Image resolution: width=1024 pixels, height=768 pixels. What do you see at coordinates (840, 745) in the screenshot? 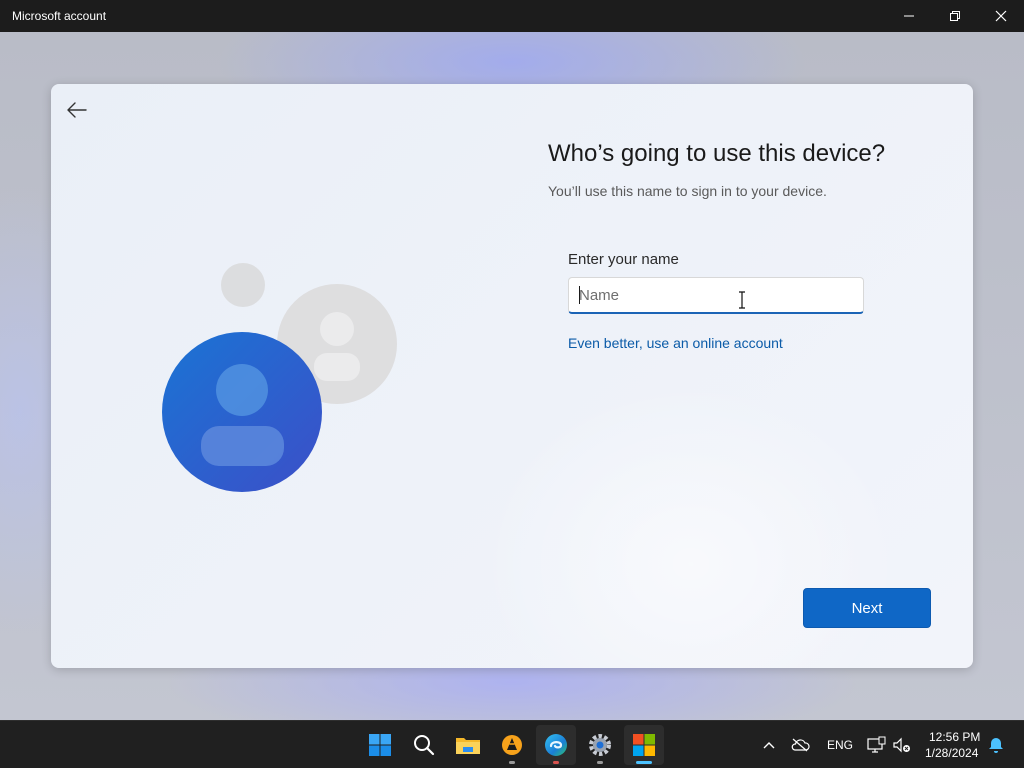
I see `language-indicator: ENG` at bounding box center [840, 745].